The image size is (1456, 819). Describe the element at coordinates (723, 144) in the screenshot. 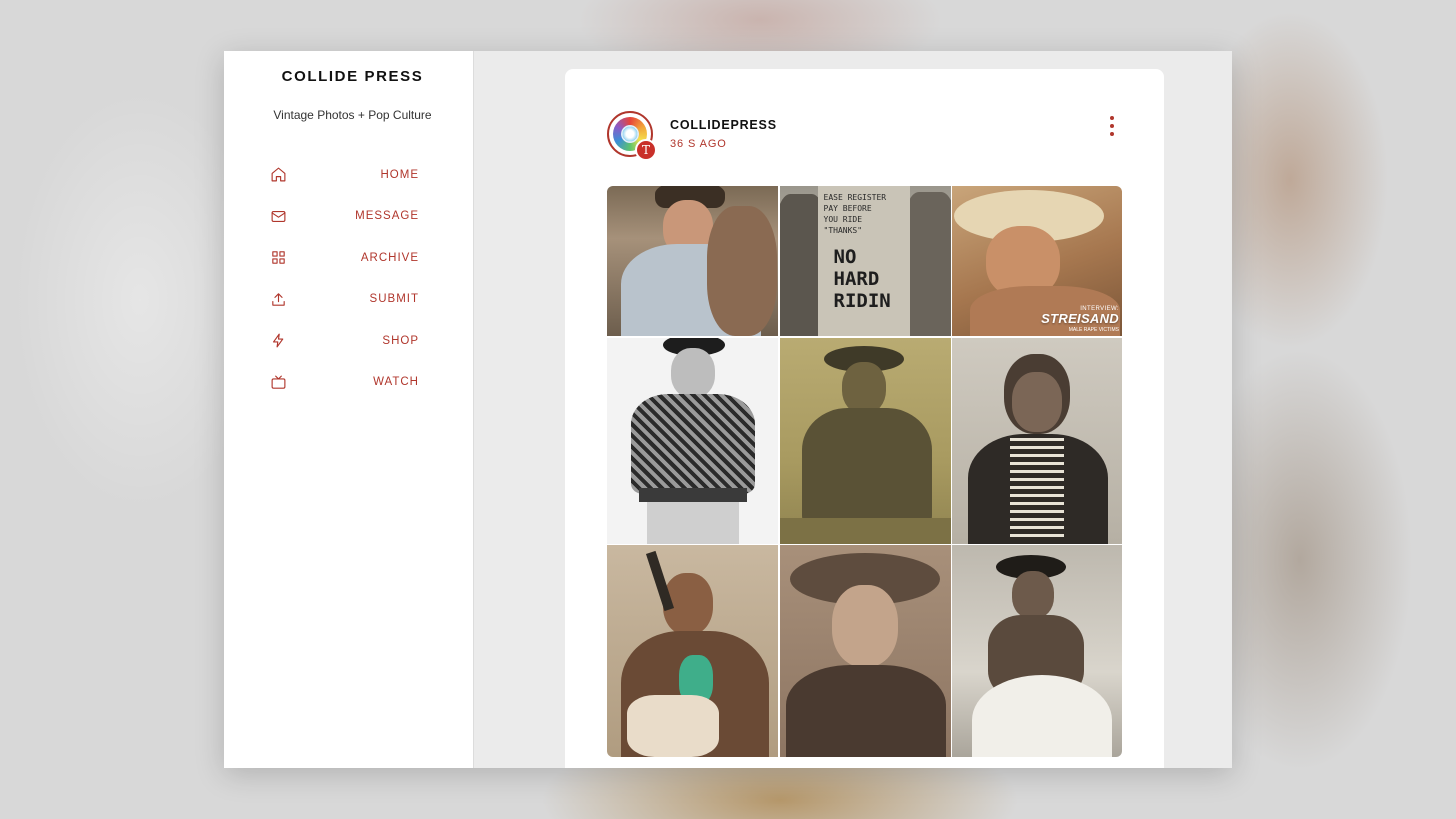

I see `post-timestamp: 36 S AGO` at that location.